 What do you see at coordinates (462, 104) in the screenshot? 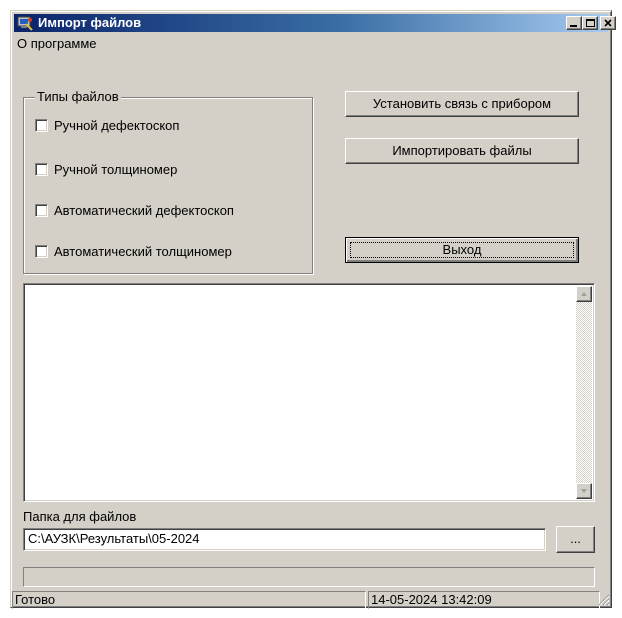
I see `connect-device-button: Установить связь с прибором` at bounding box center [462, 104].